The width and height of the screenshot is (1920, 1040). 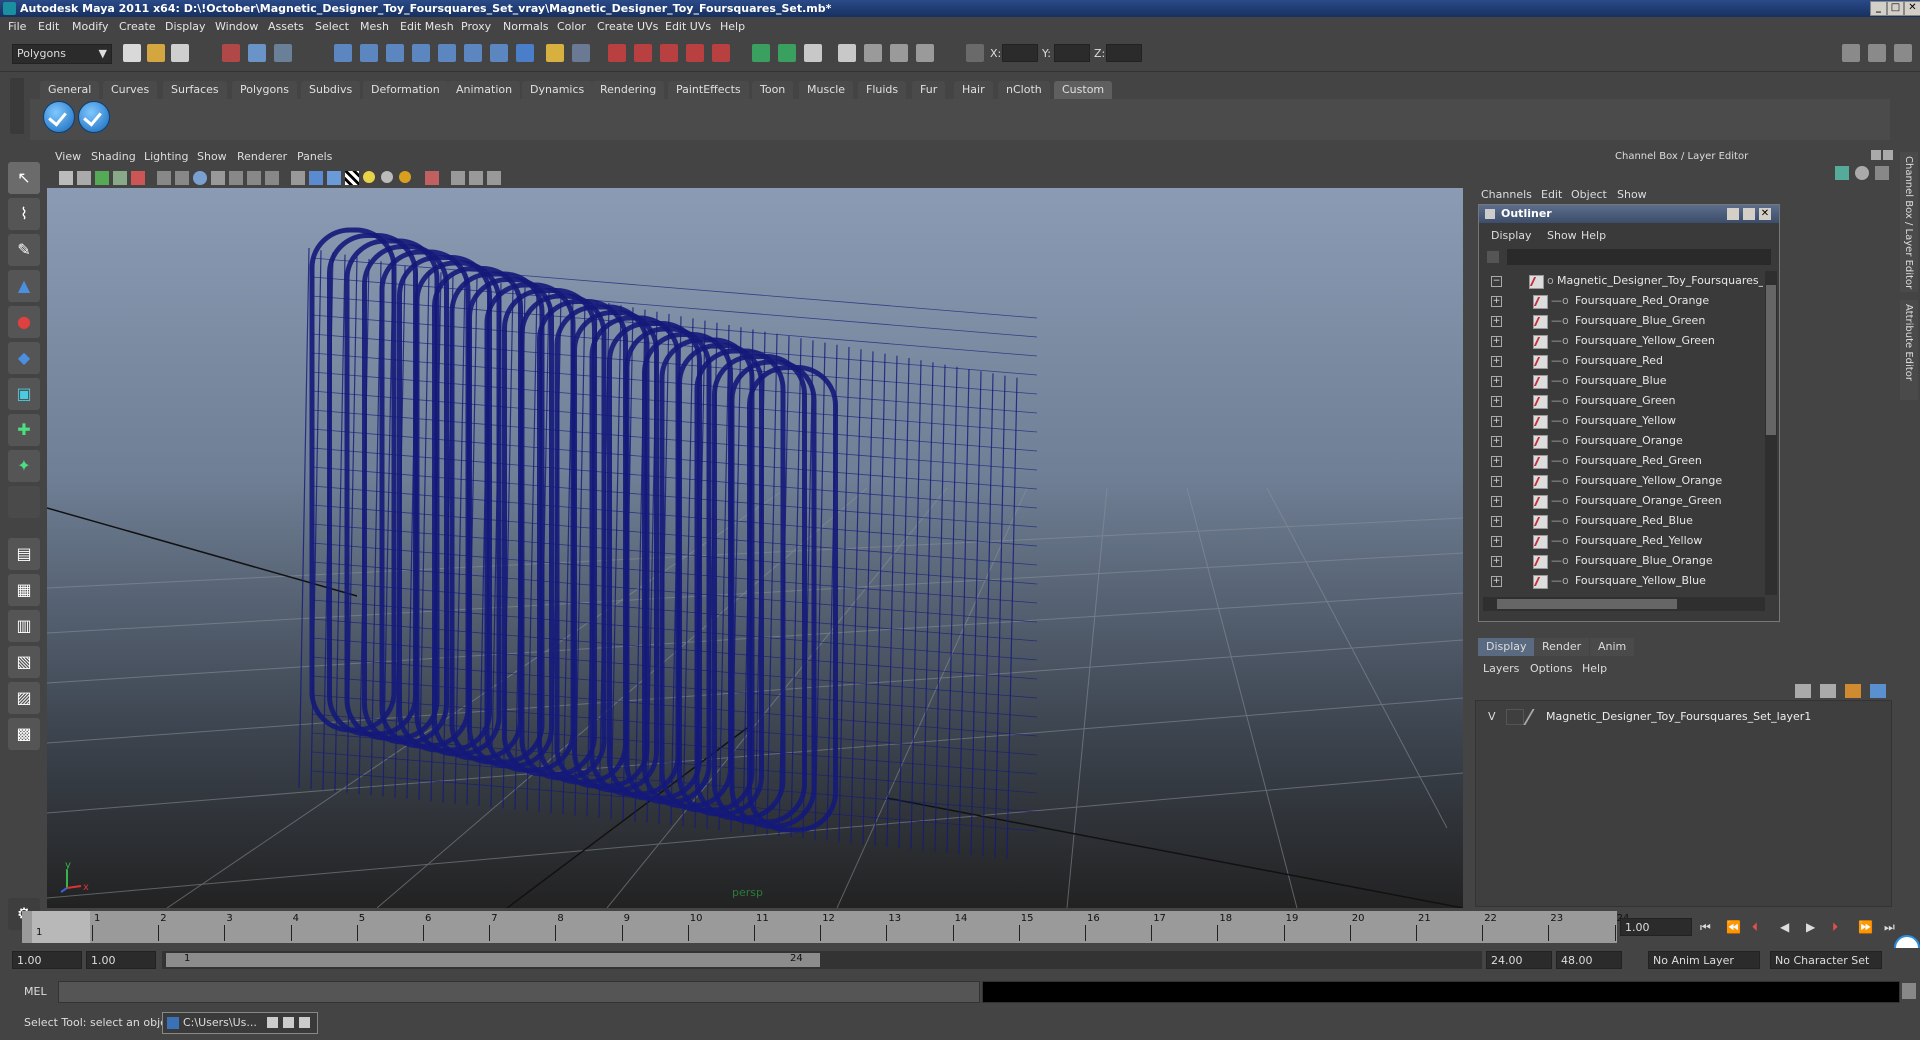 What do you see at coordinates (669, 53) in the screenshot?
I see `ipr-render-icon` at bounding box center [669, 53].